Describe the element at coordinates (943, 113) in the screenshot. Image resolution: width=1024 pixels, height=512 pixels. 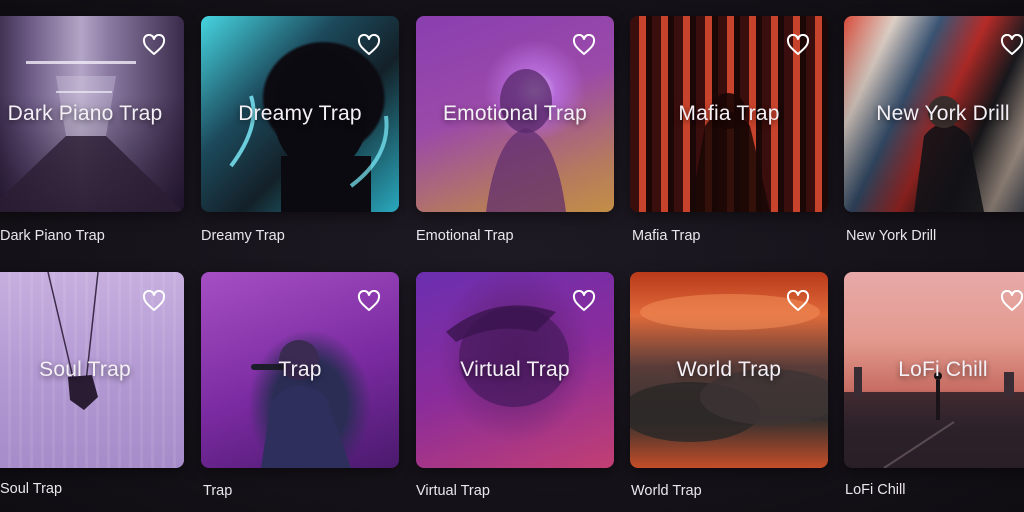
I see `genre-card-title: New York Drill` at that location.